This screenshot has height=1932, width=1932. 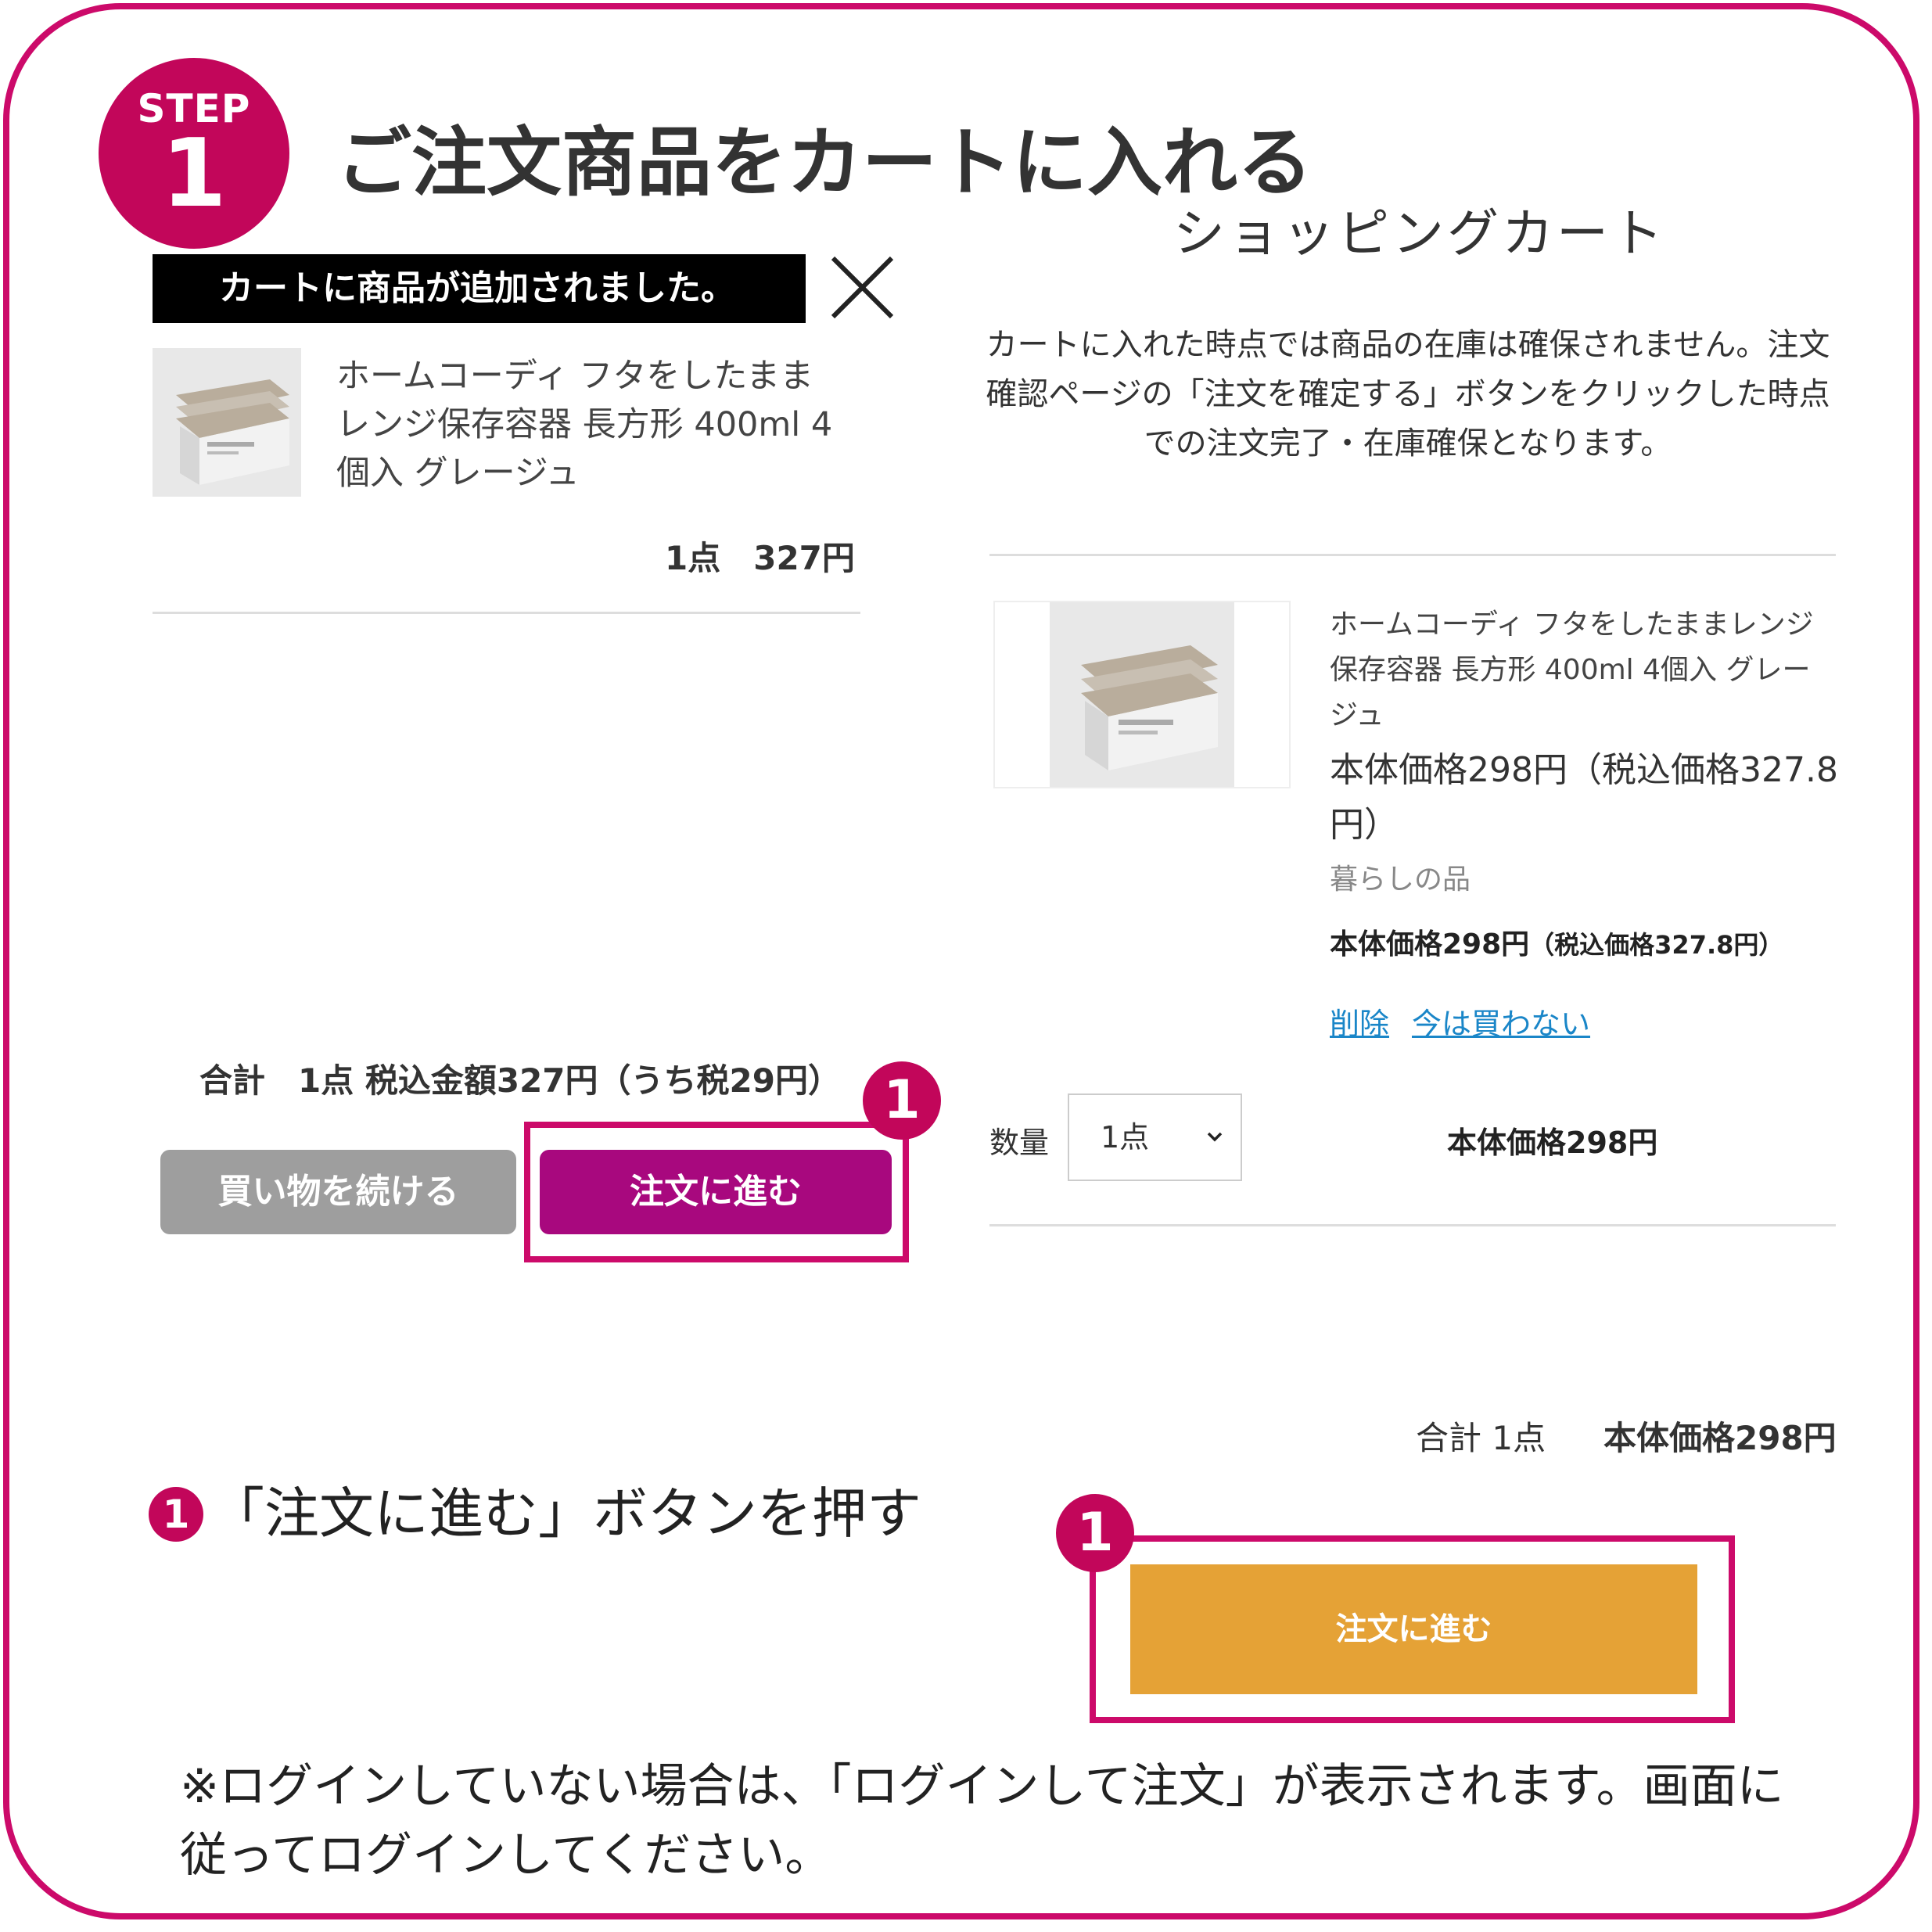 I want to click on added-to-cart-toast: カートに商品が追加されました。, so click(x=480, y=288).